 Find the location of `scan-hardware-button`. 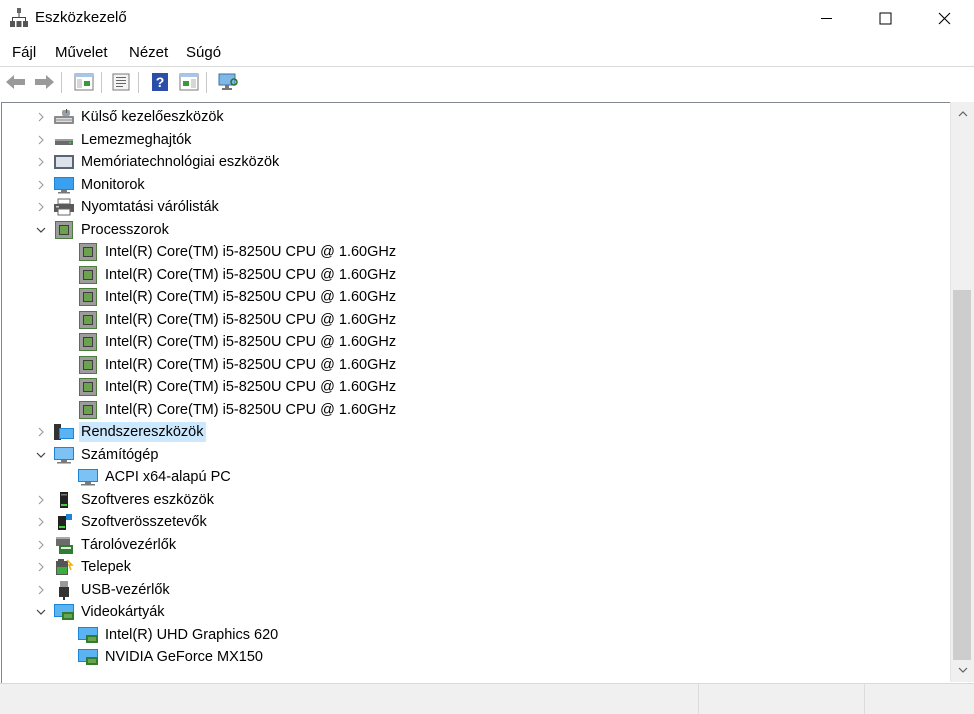

scan-hardware-button is located at coordinates (228, 82).